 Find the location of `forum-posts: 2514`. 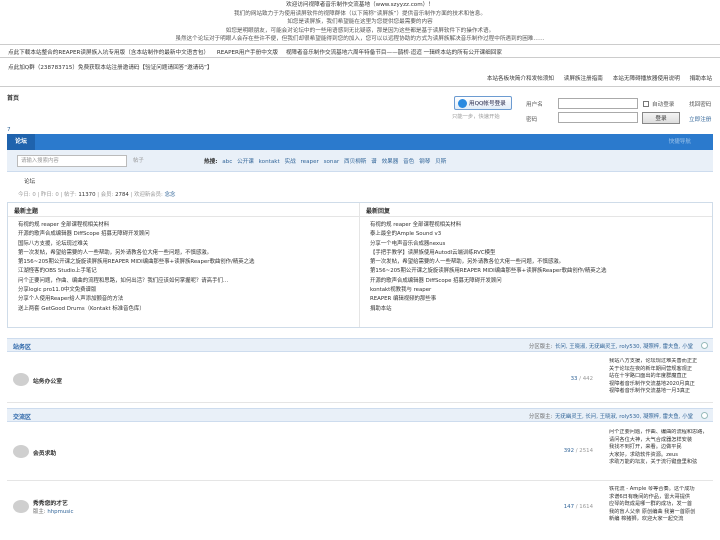

forum-posts: 2514 is located at coordinates (586, 451).